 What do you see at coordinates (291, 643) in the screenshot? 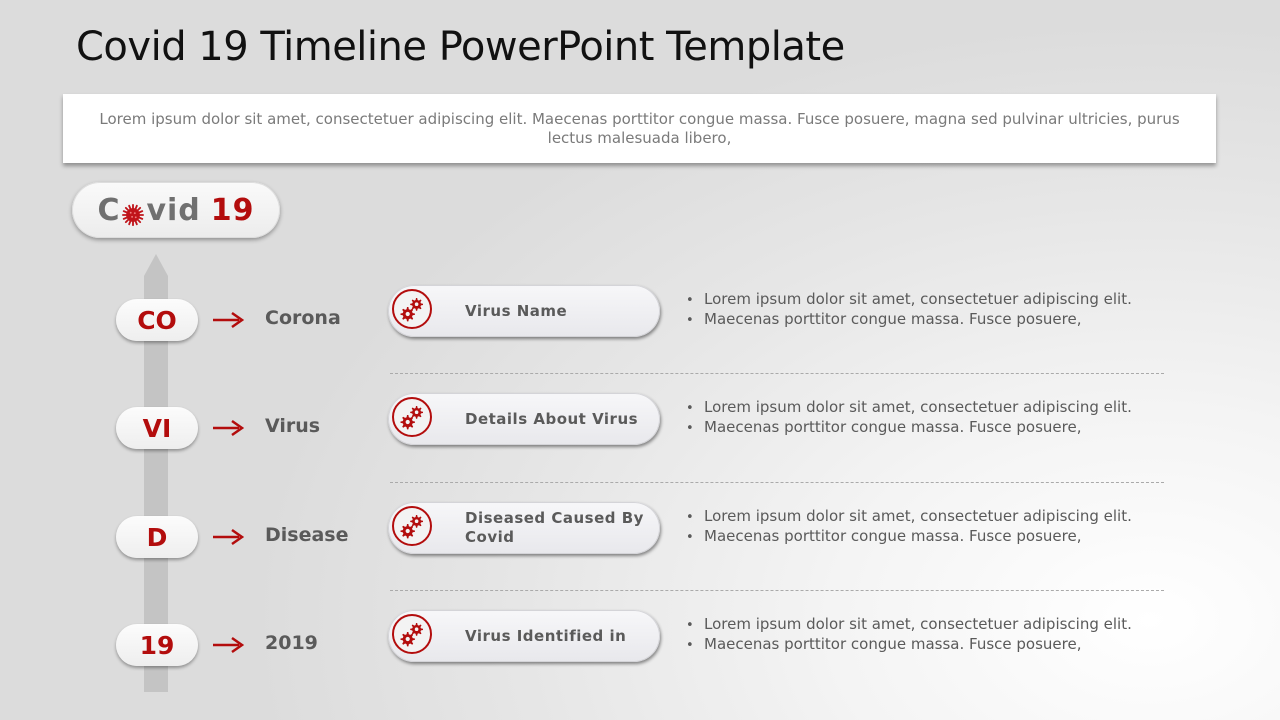
I see `row-keyword: 2019` at bounding box center [291, 643].